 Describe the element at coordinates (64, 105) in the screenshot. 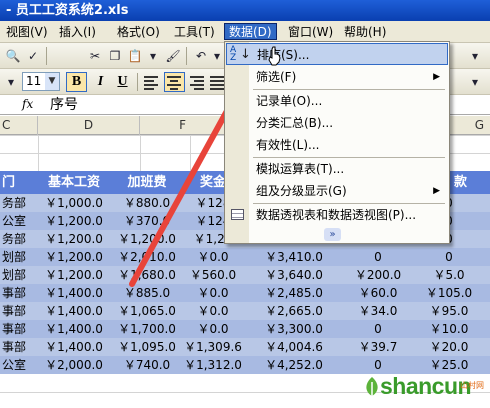

I see `formula-content: 序号` at that location.